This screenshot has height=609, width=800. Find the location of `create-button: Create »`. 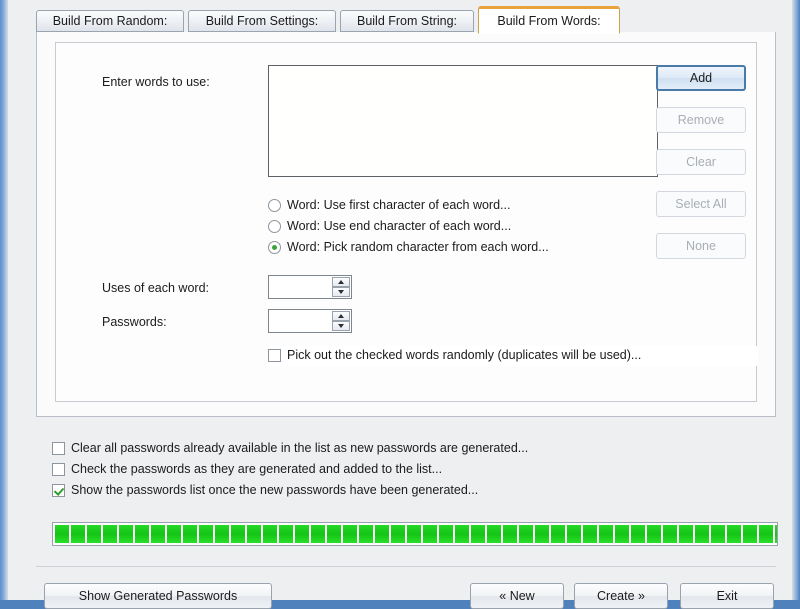

create-button: Create » is located at coordinates (621, 596).